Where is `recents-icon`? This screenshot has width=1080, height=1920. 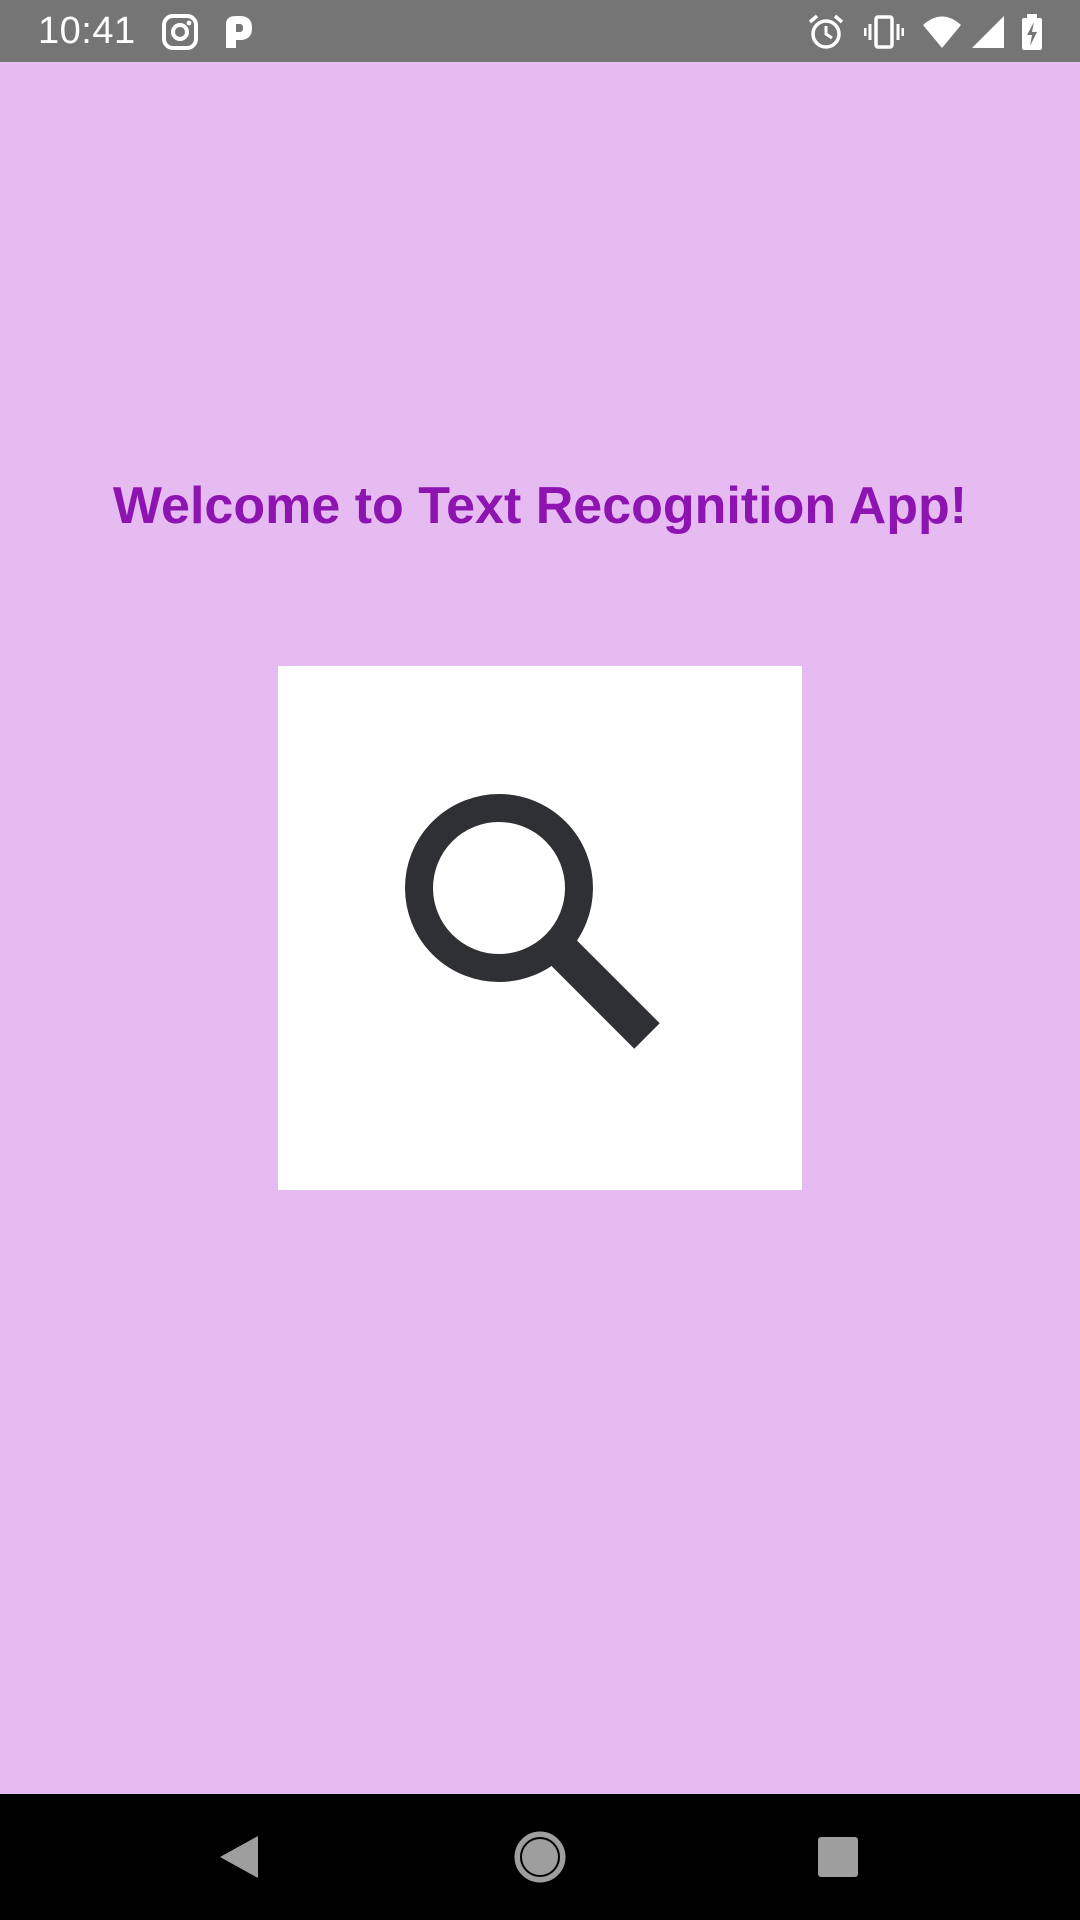
recents-icon is located at coordinates (838, 1857).